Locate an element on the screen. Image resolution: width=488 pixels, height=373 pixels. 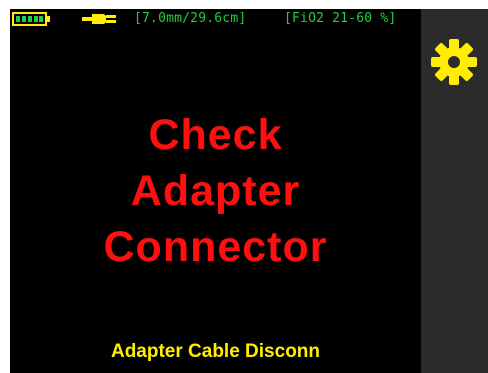
alert-line-adapter: Adapter is located at coordinates (215, 191).